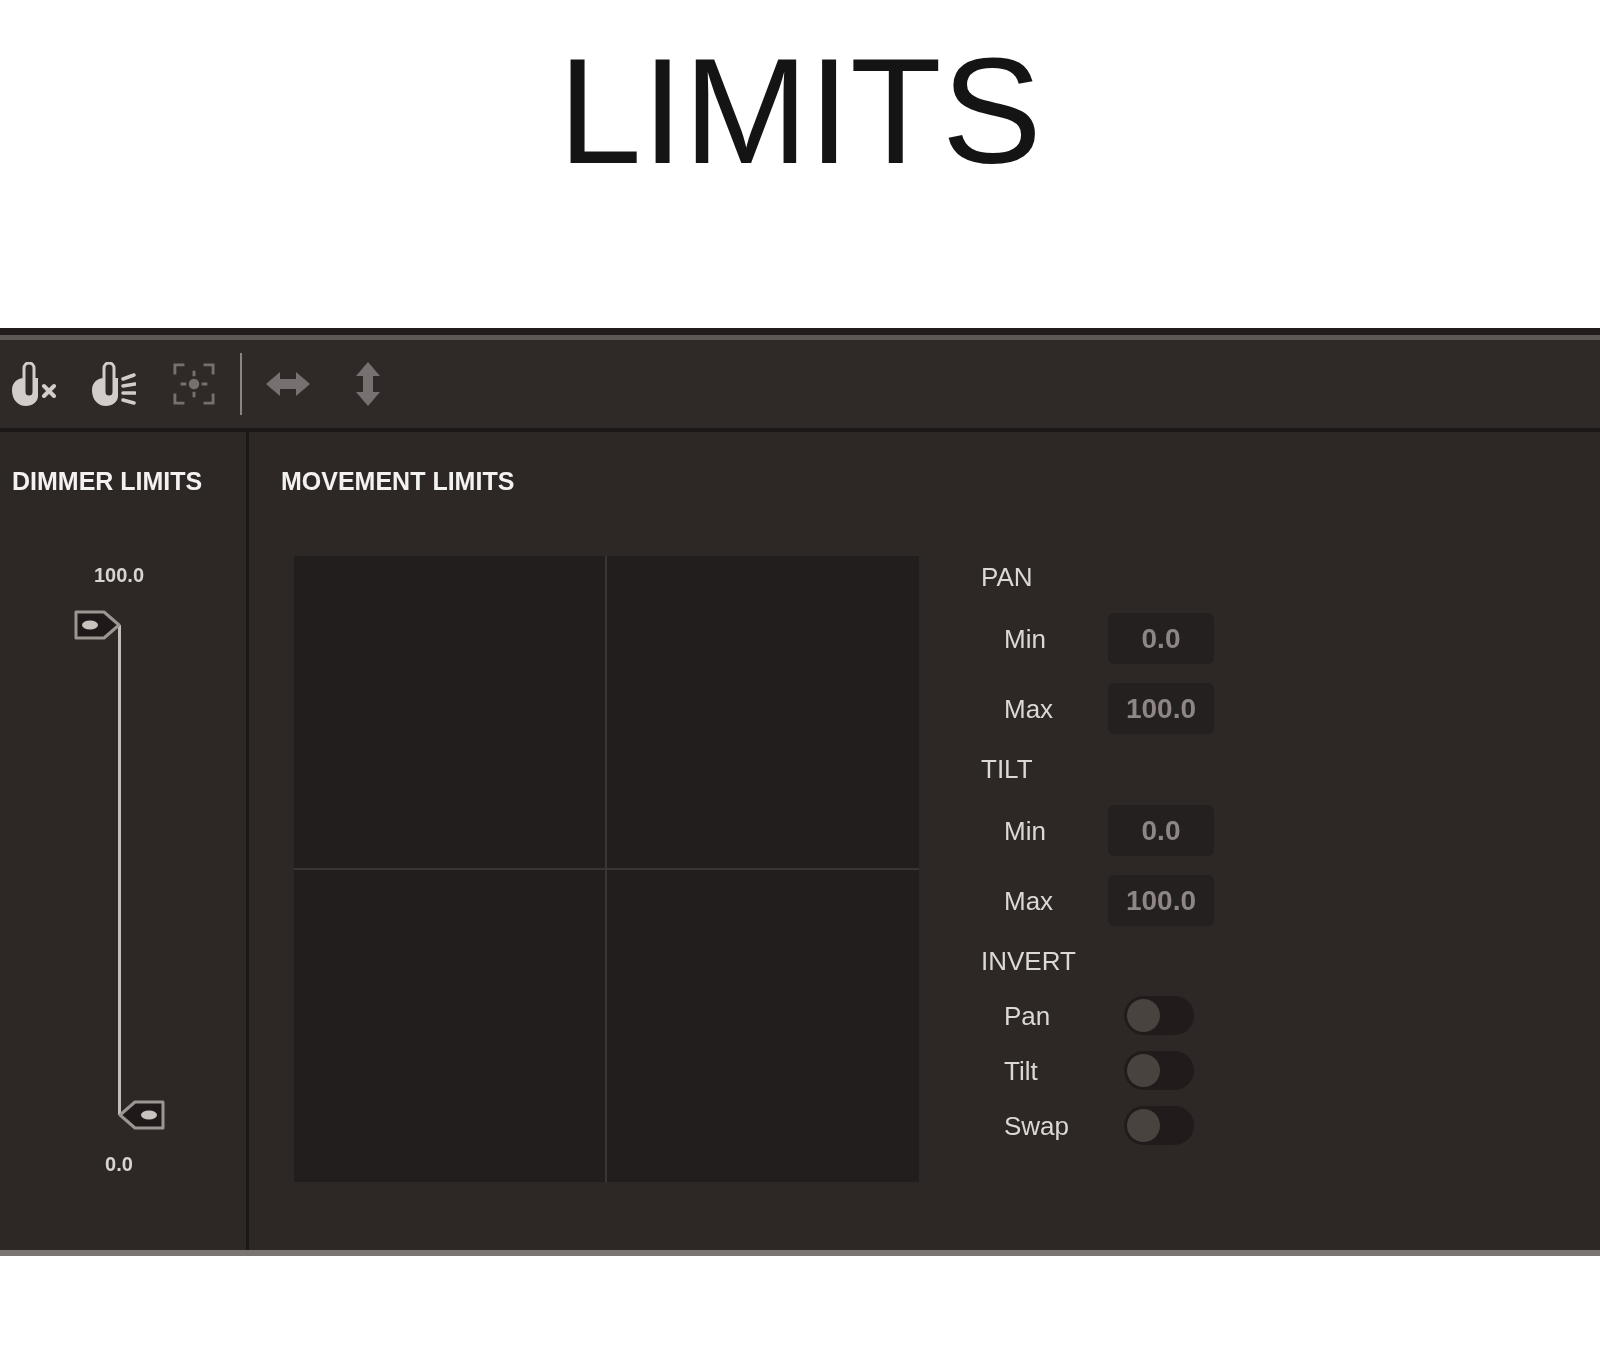 The width and height of the screenshot is (1600, 1364). Describe the element at coordinates (1007, 577) in the screenshot. I see `section-label: PAN` at that location.